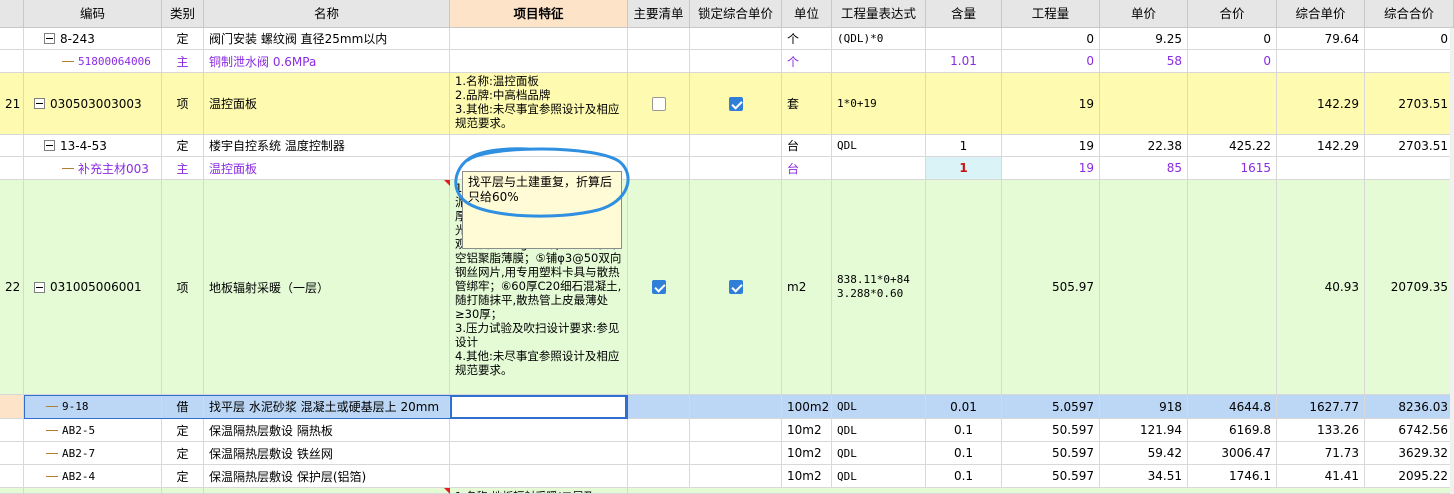 The width and height of the screenshot is (1454, 494). What do you see at coordinates (327, 287) in the screenshot?
I see `name-cell: 地板辐射采暖（一层）` at bounding box center [327, 287].